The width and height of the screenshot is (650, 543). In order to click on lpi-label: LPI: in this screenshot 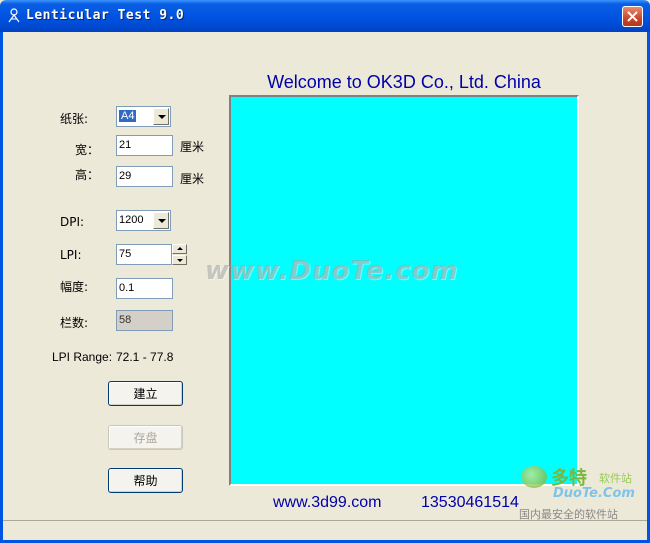, I will do `click(71, 255)`.